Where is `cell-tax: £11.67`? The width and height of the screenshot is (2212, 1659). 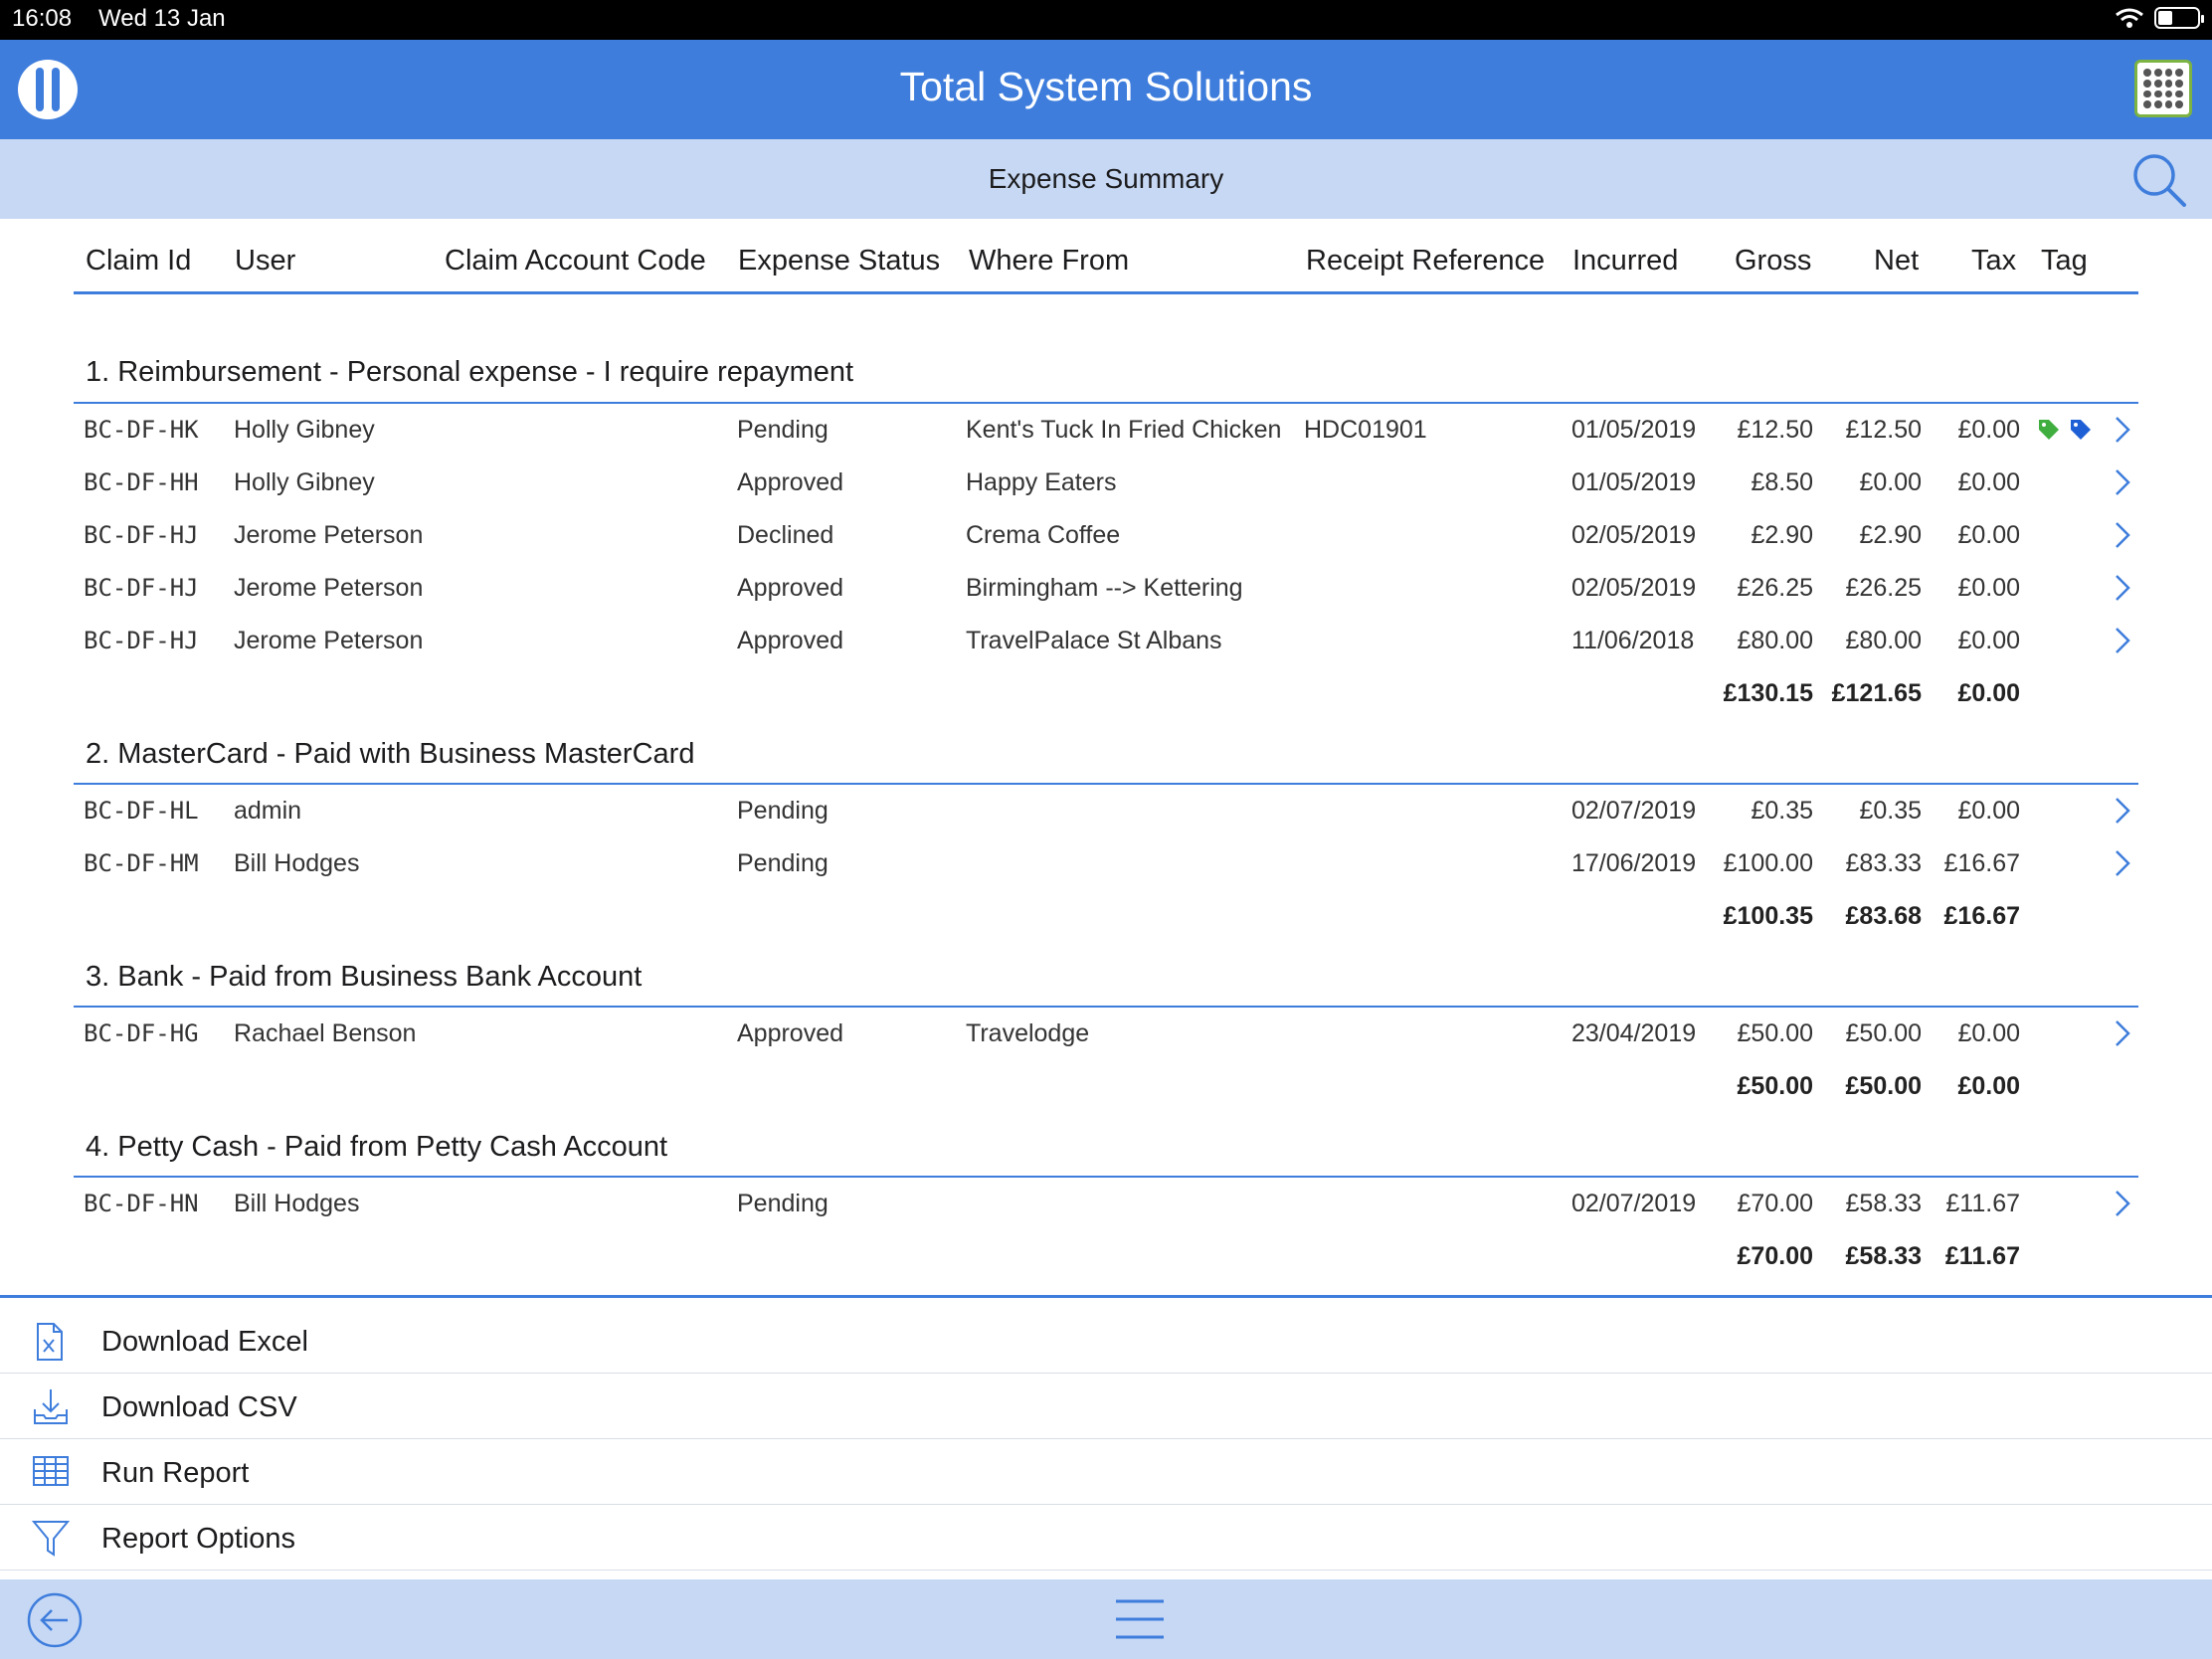 cell-tax: £11.67 is located at coordinates (1982, 1203).